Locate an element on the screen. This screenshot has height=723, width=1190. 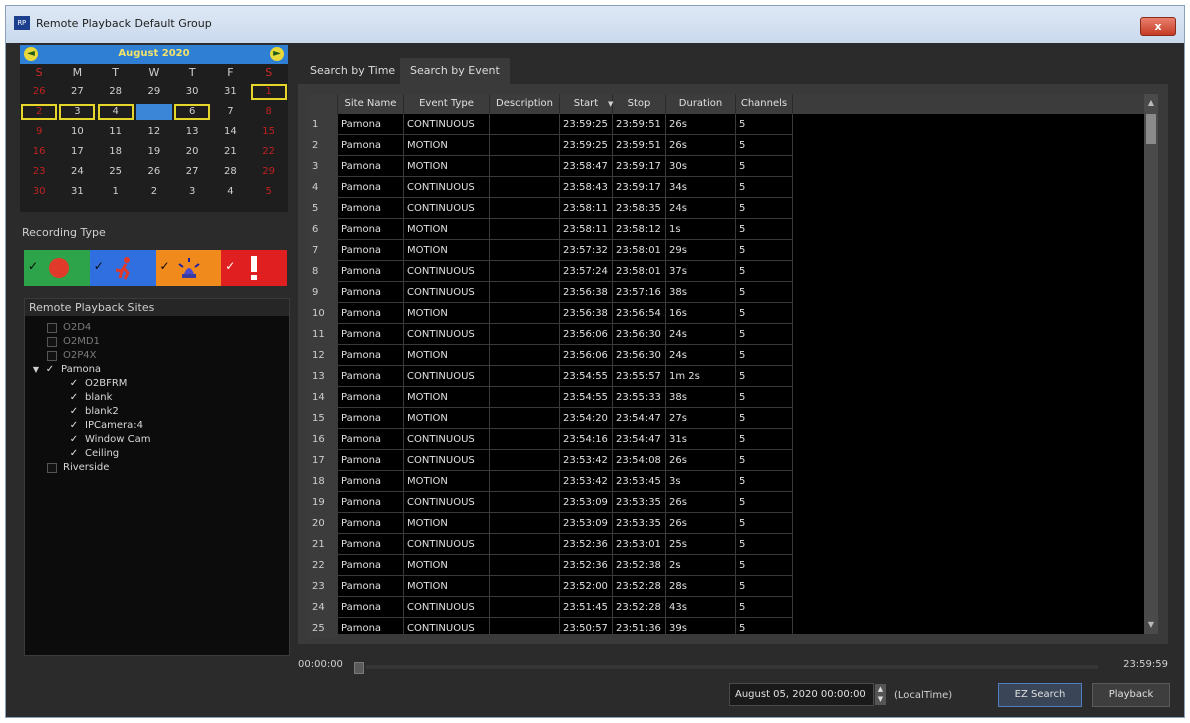
site-tree-node: ✓ blank2 is located at coordinates (94, 411).